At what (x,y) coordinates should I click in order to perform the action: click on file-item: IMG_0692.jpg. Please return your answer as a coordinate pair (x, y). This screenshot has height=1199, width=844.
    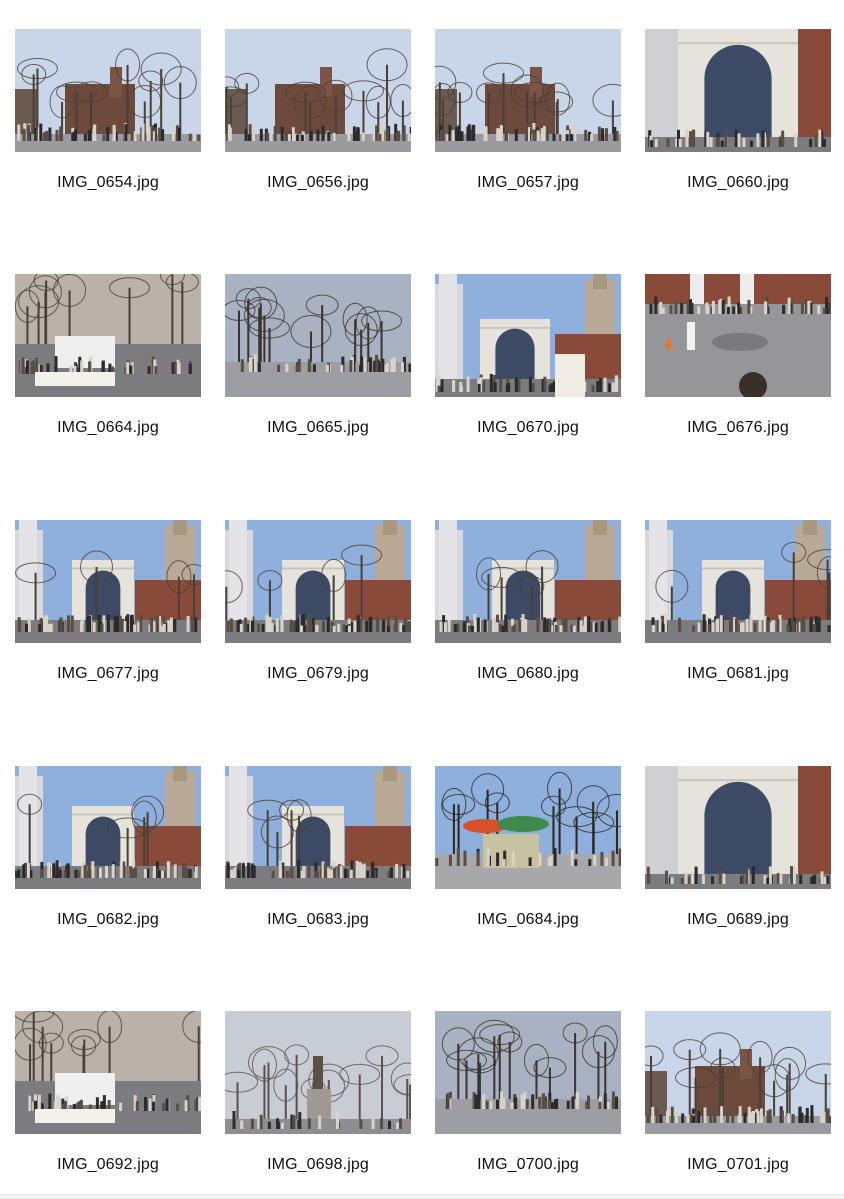
    Looking at the image, I should click on (108, 1072).